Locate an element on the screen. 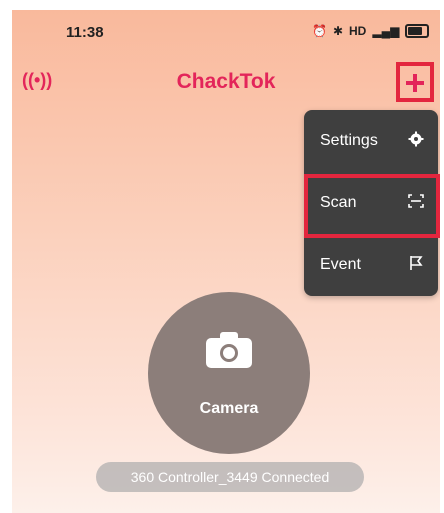  gear-icon is located at coordinates (416, 141).